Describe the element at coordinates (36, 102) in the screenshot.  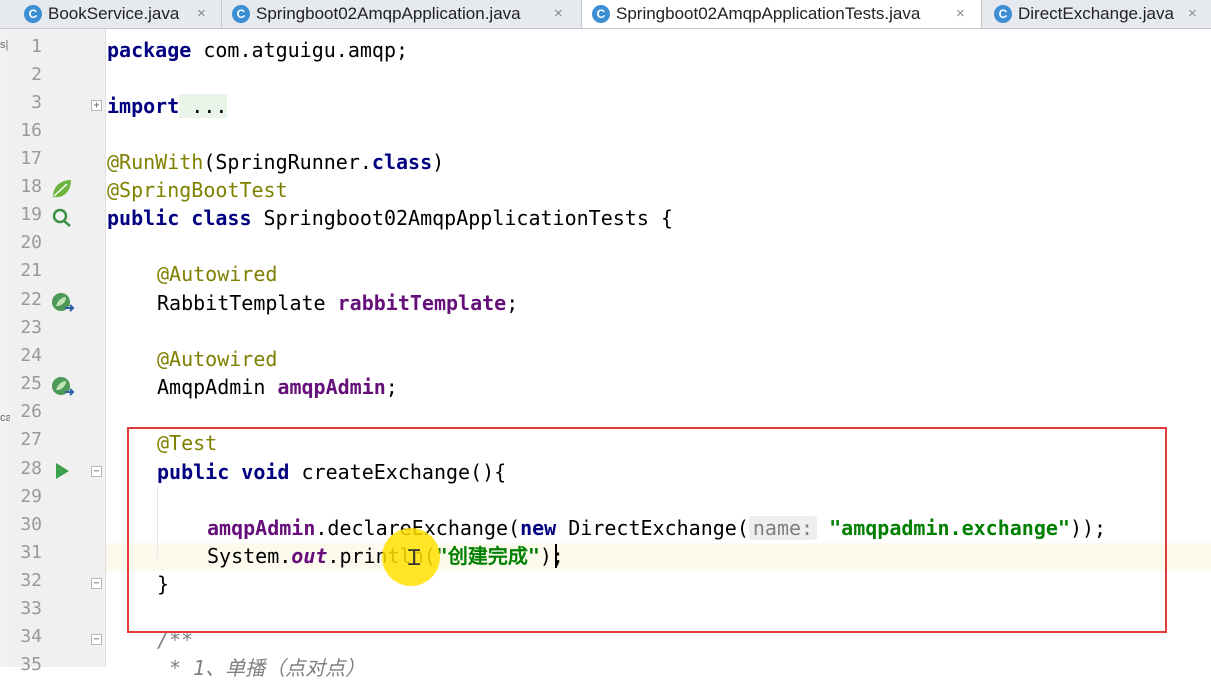
I see `line-number: 3` at that location.